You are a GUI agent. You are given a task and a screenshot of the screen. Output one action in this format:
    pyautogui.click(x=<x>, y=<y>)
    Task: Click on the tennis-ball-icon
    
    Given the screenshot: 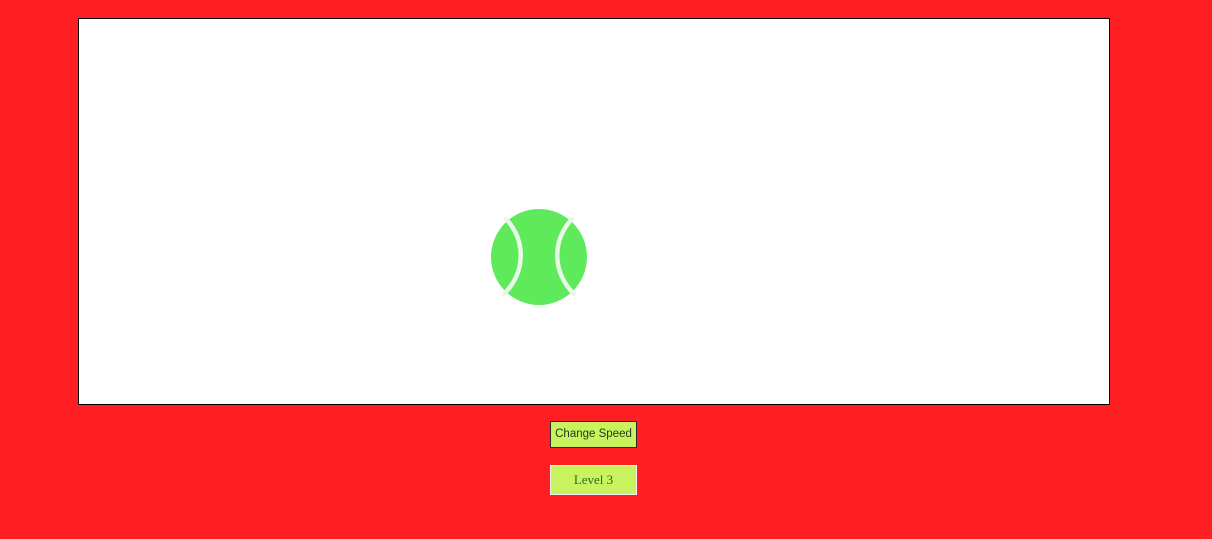 What is the action you would take?
    pyautogui.click(x=539, y=257)
    